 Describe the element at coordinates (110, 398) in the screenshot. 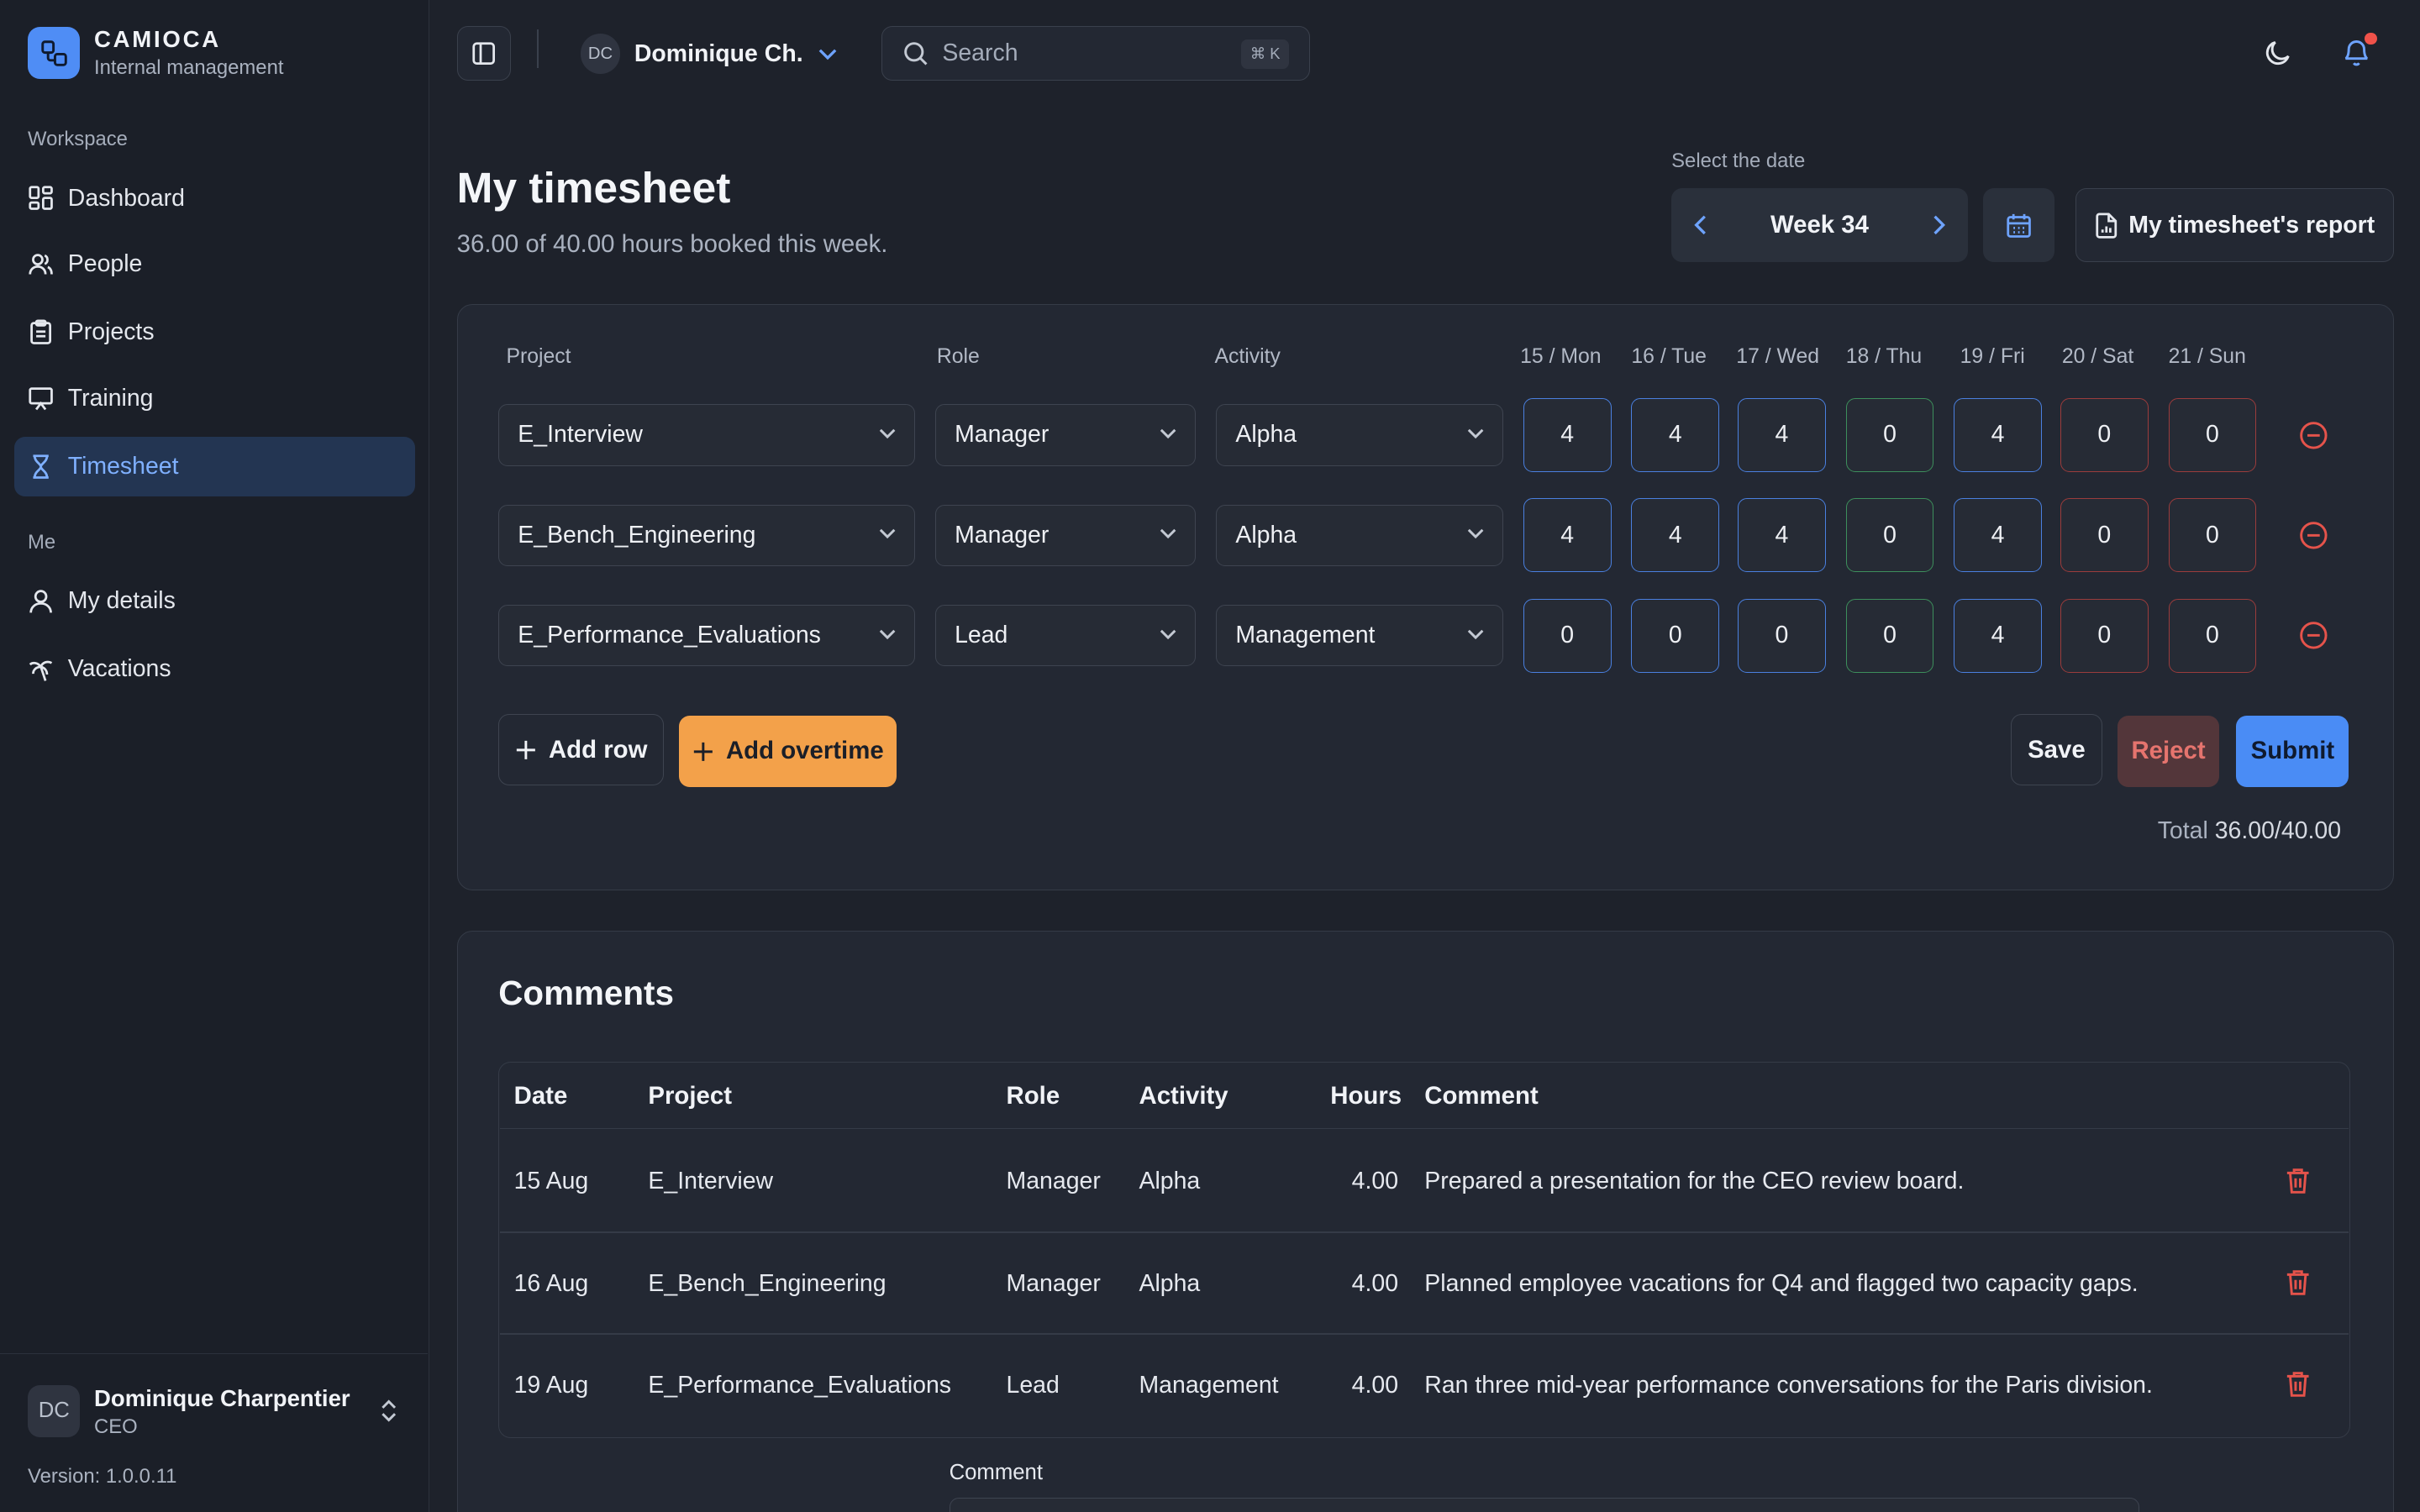

I see `sidebar-item-label: Training` at that location.